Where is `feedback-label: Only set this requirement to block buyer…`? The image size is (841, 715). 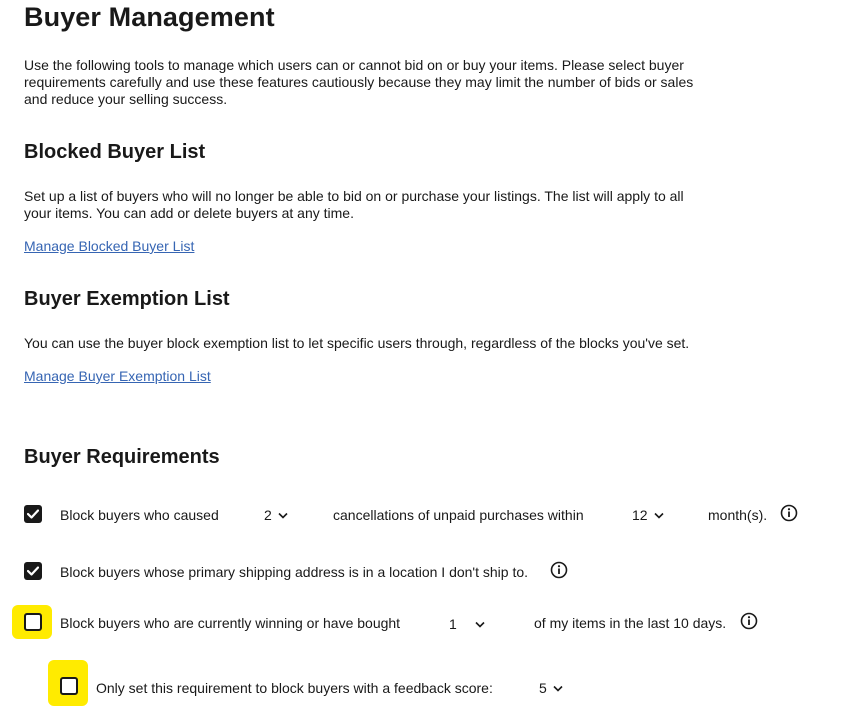 feedback-label: Only set this requirement to block buyer… is located at coordinates (294, 688).